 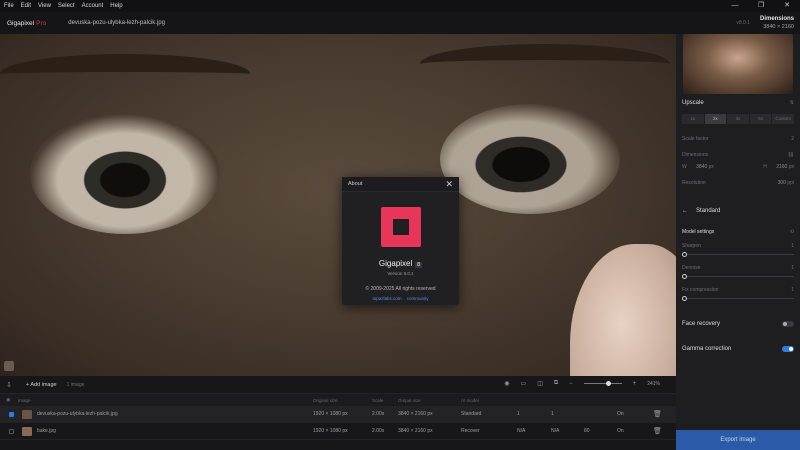 What do you see at coordinates (26, 6) in the screenshot?
I see `menu-edit: Edit` at bounding box center [26, 6].